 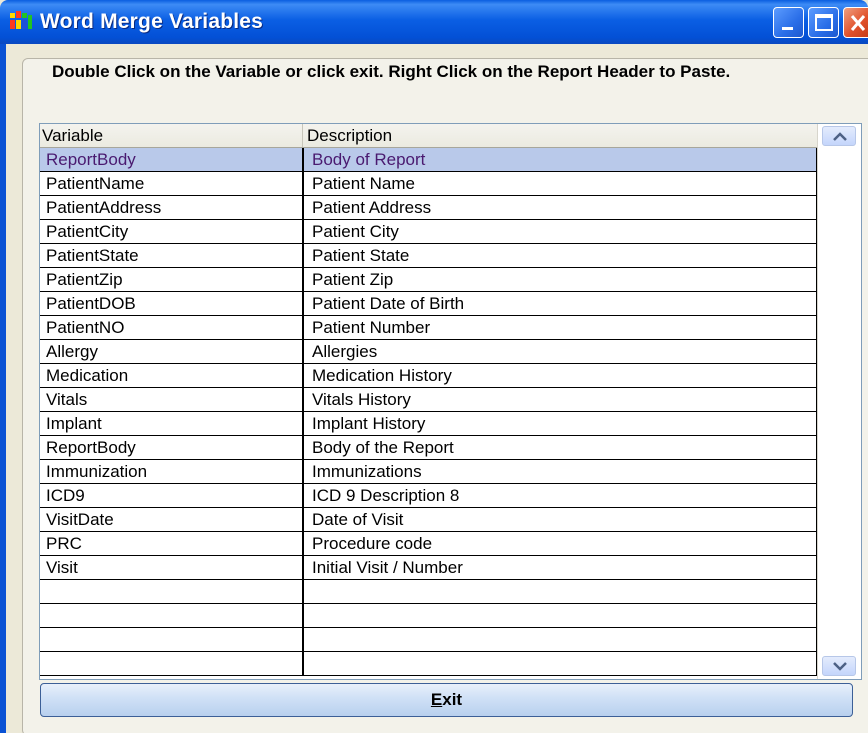 I want to click on description-cell: Date of Visit, so click(x=560, y=520).